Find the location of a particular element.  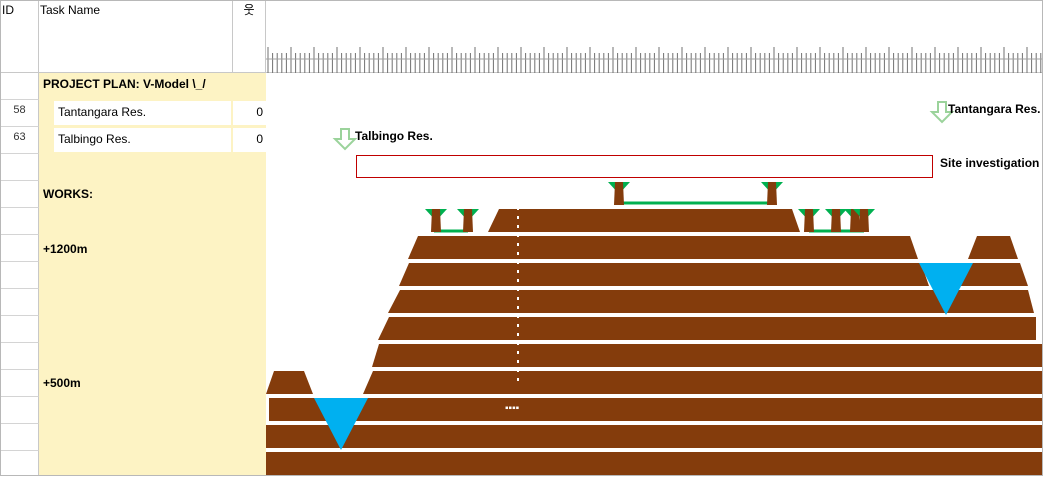

site-investigation-label: Site investigation is located at coordinates (990, 163).